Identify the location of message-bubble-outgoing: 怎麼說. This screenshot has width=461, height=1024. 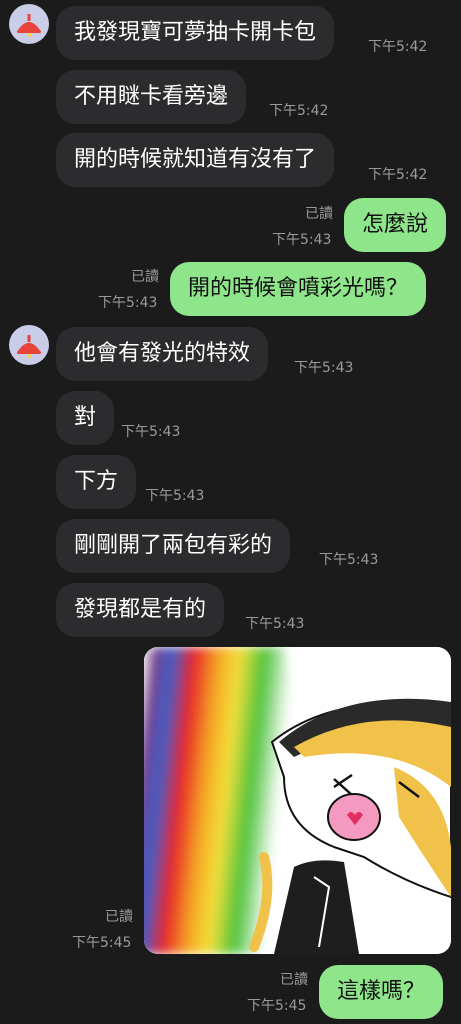
(395, 225).